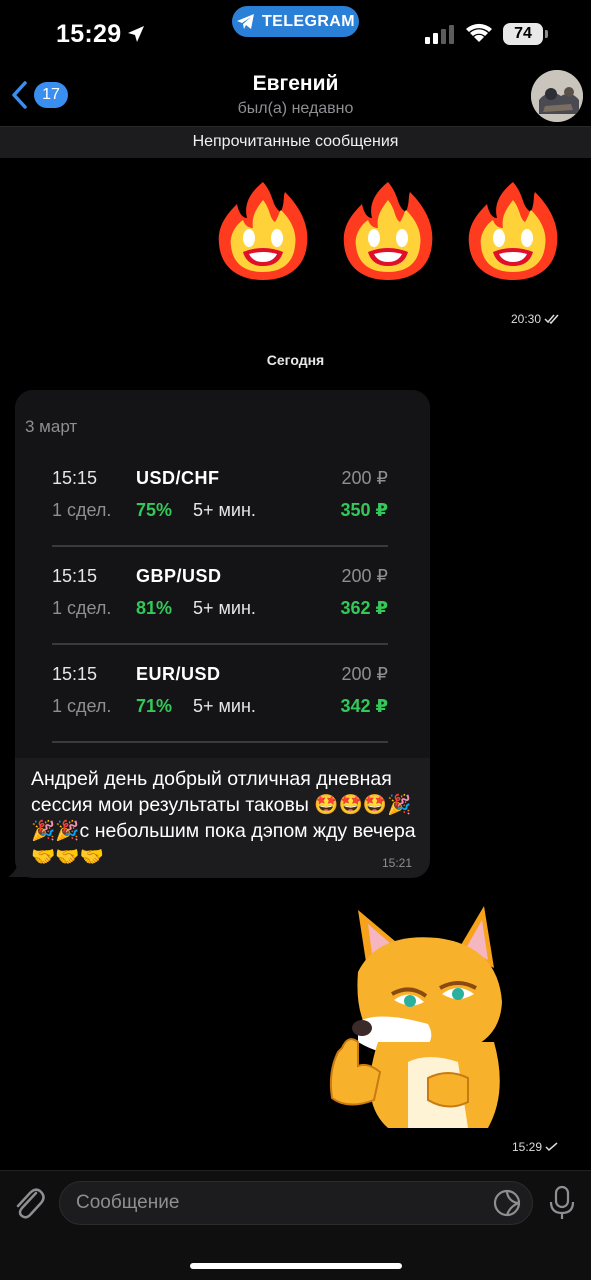 This screenshot has height=1280, width=591. What do you see at coordinates (154, 706) in the screenshot?
I see `trade-percent: 71%` at bounding box center [154, 706].